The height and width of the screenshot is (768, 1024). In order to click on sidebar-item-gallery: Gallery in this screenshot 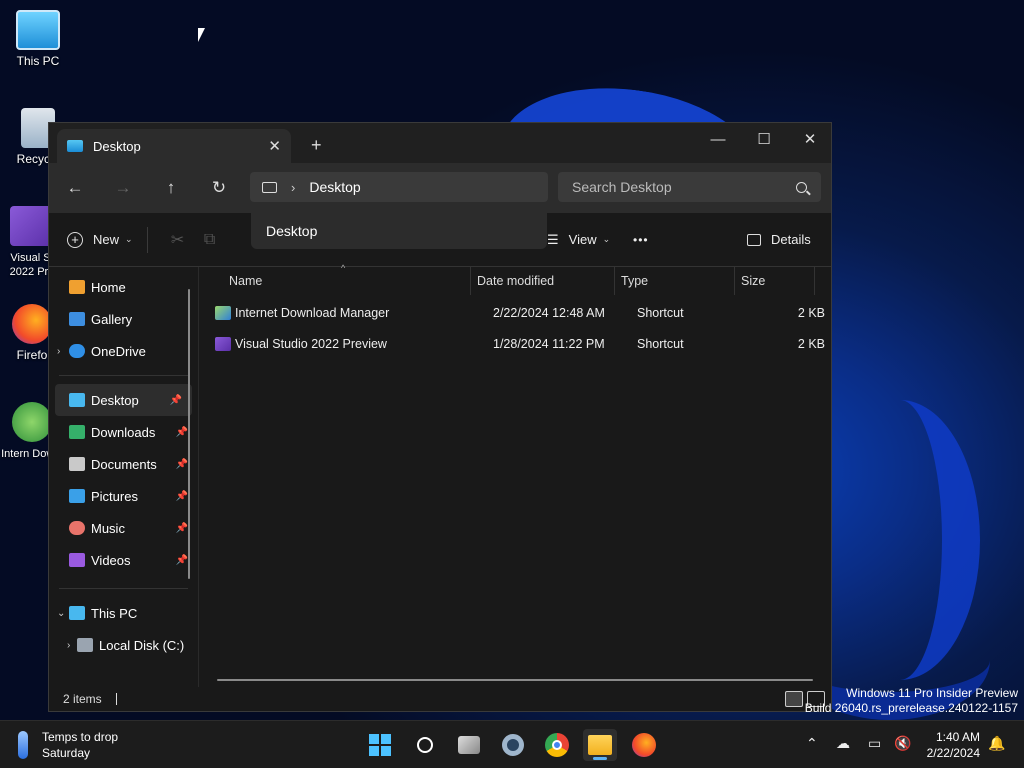, I will do `click(123, 319)`.